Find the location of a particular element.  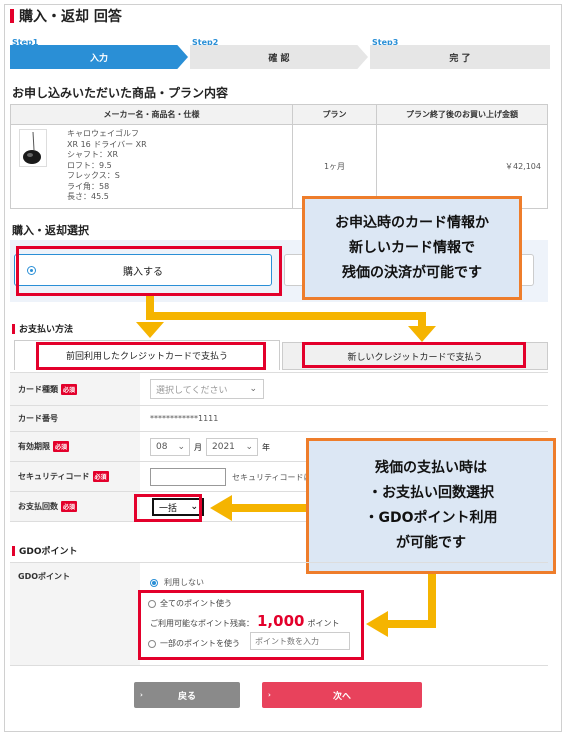

driver-head-icon is located at coordinates (32, 147).